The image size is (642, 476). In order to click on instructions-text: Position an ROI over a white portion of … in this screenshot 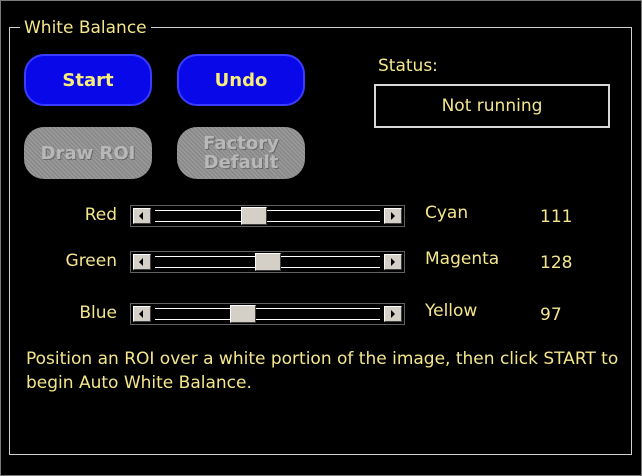, I will do `click(322, 371)`.